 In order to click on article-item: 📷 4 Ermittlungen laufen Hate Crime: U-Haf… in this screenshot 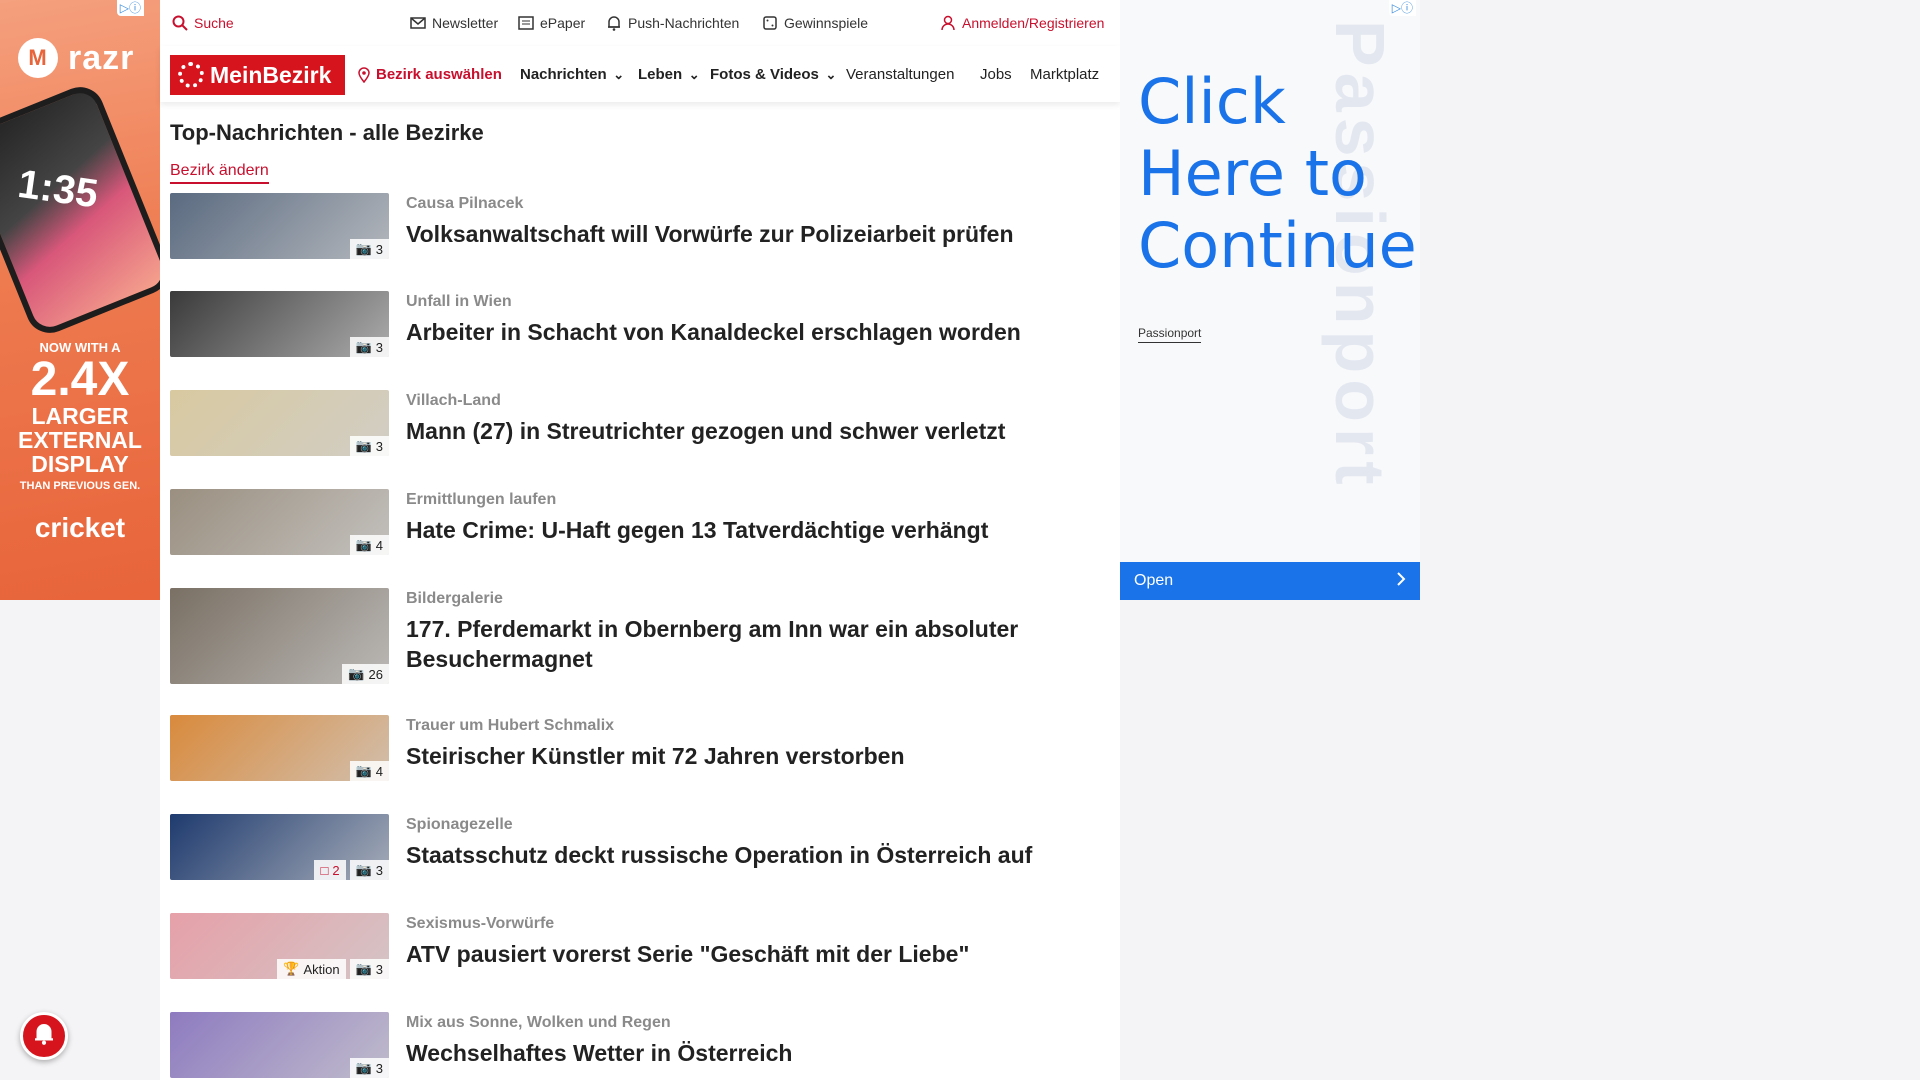, I will do `click(630, 522)`.